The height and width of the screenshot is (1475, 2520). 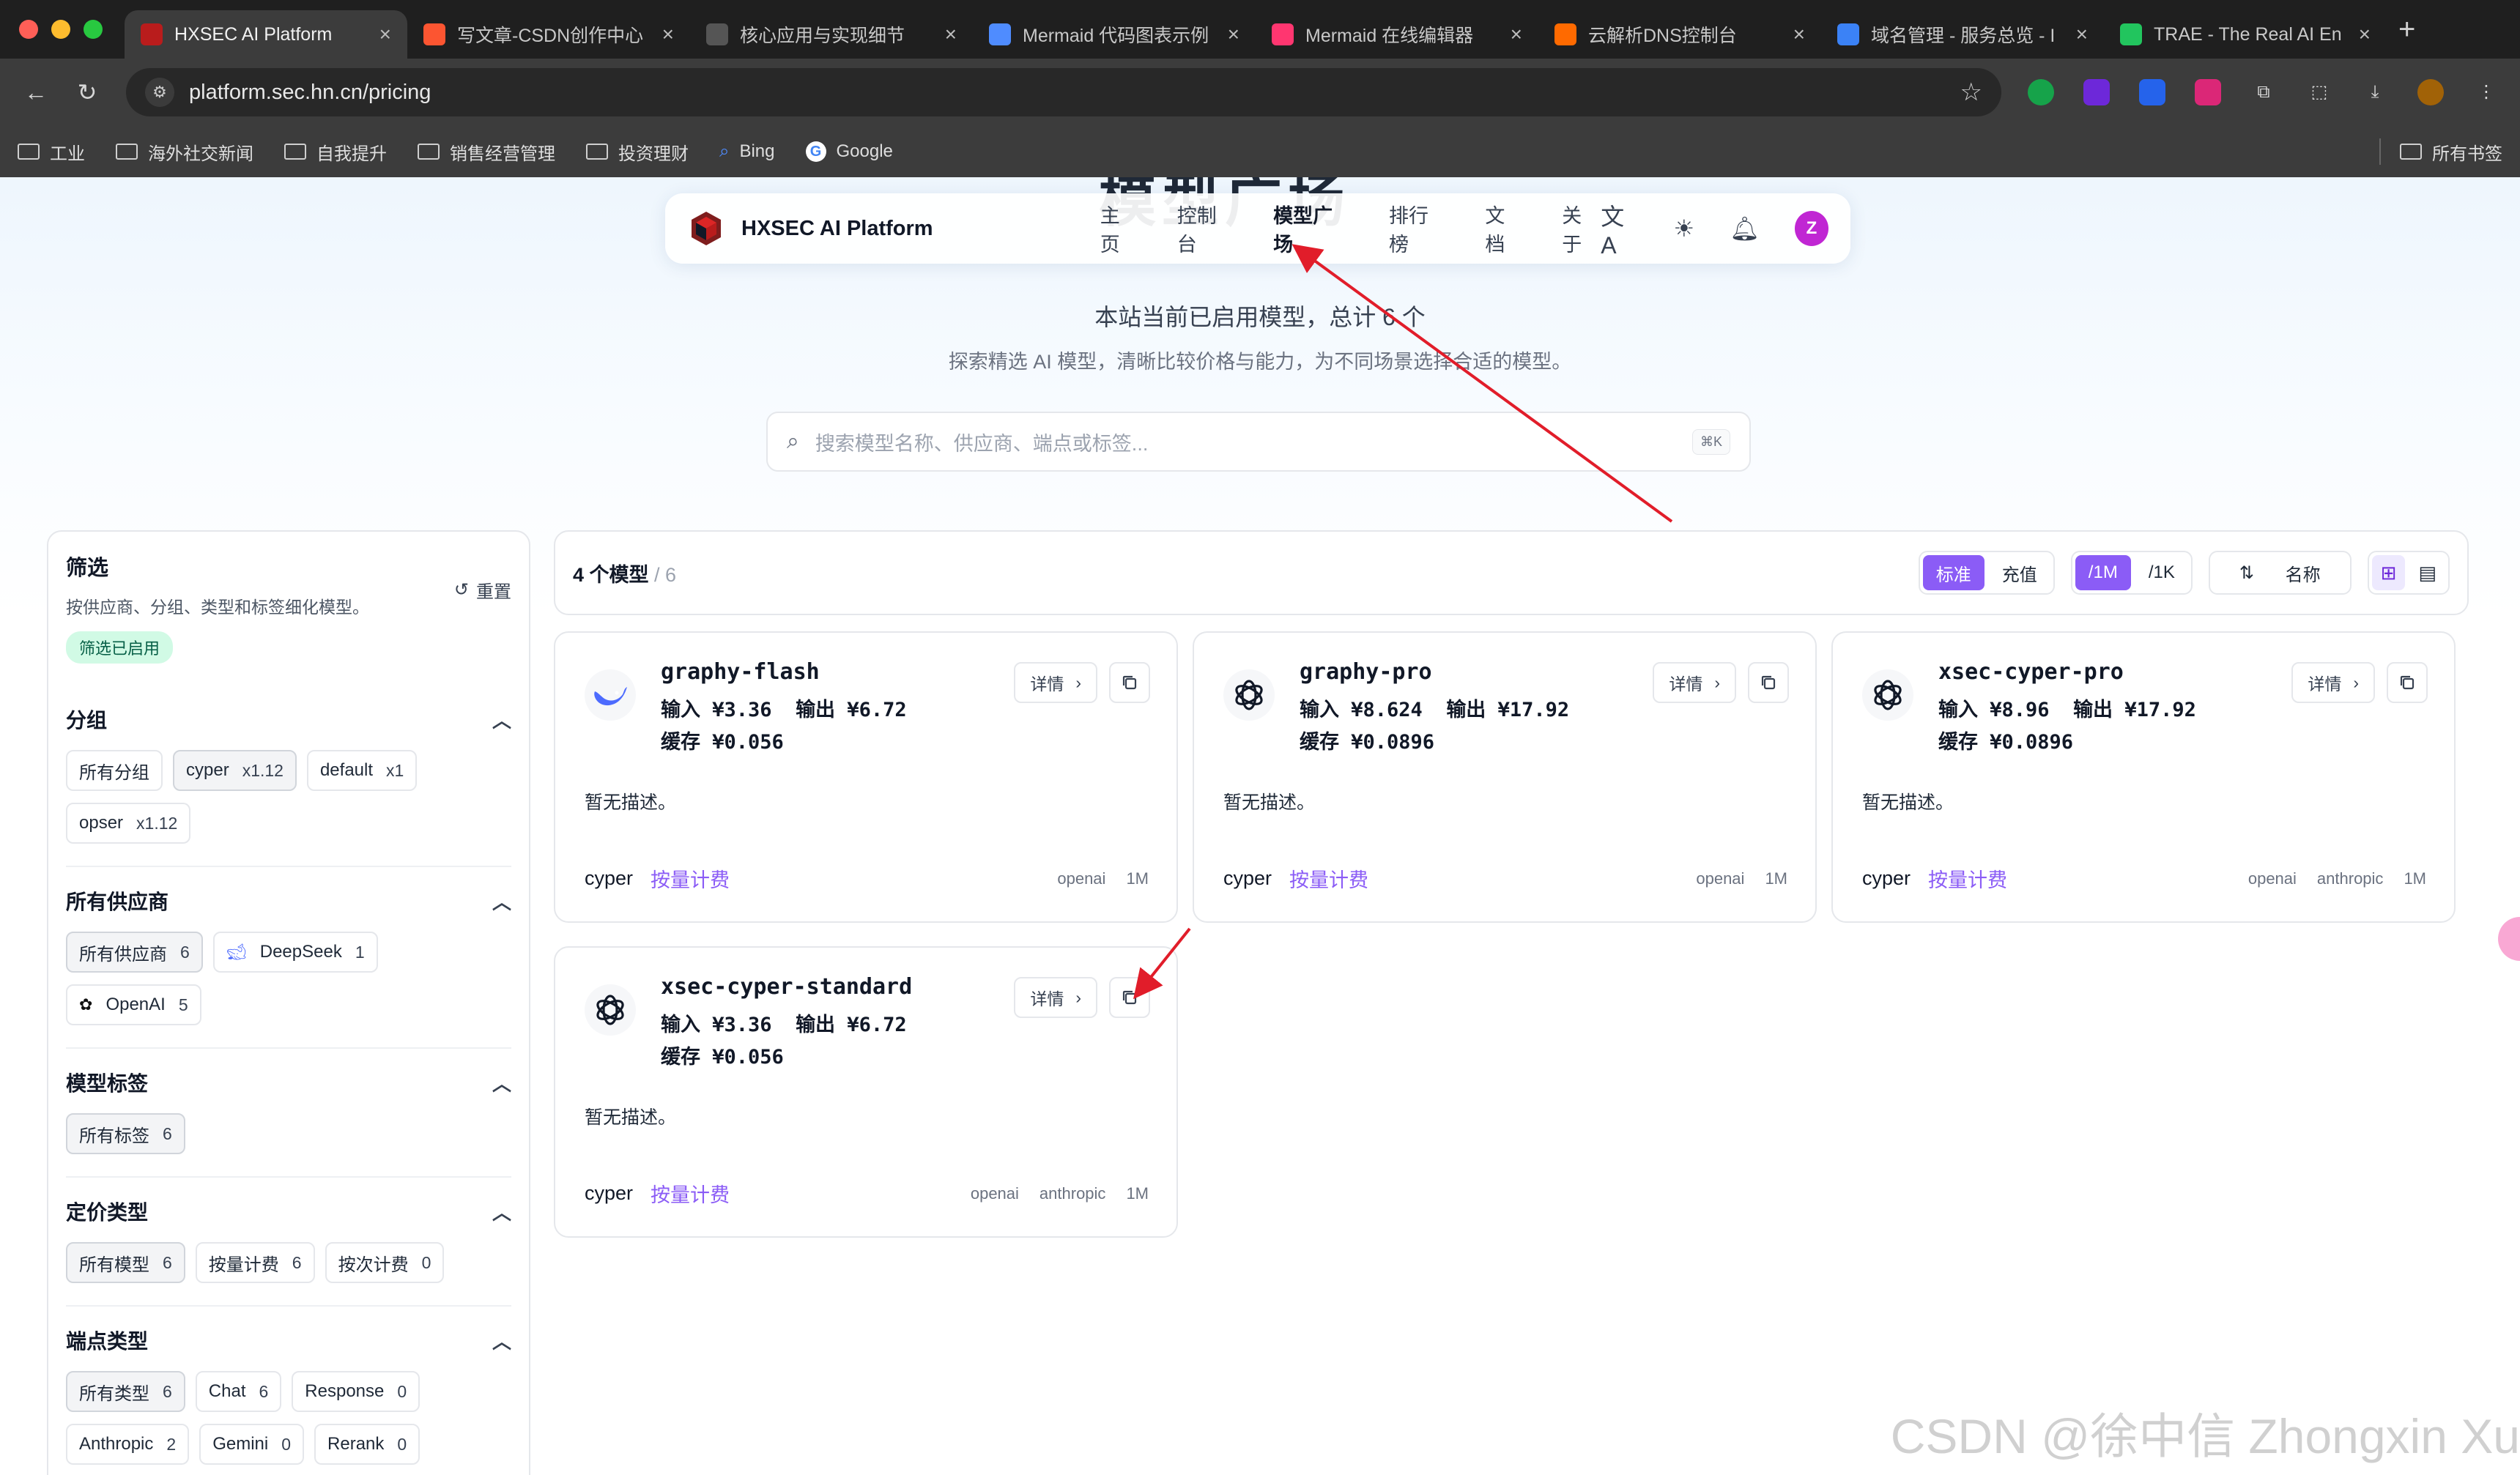 I want to click on user-avatar: Z, so click(x=1811, y=228).